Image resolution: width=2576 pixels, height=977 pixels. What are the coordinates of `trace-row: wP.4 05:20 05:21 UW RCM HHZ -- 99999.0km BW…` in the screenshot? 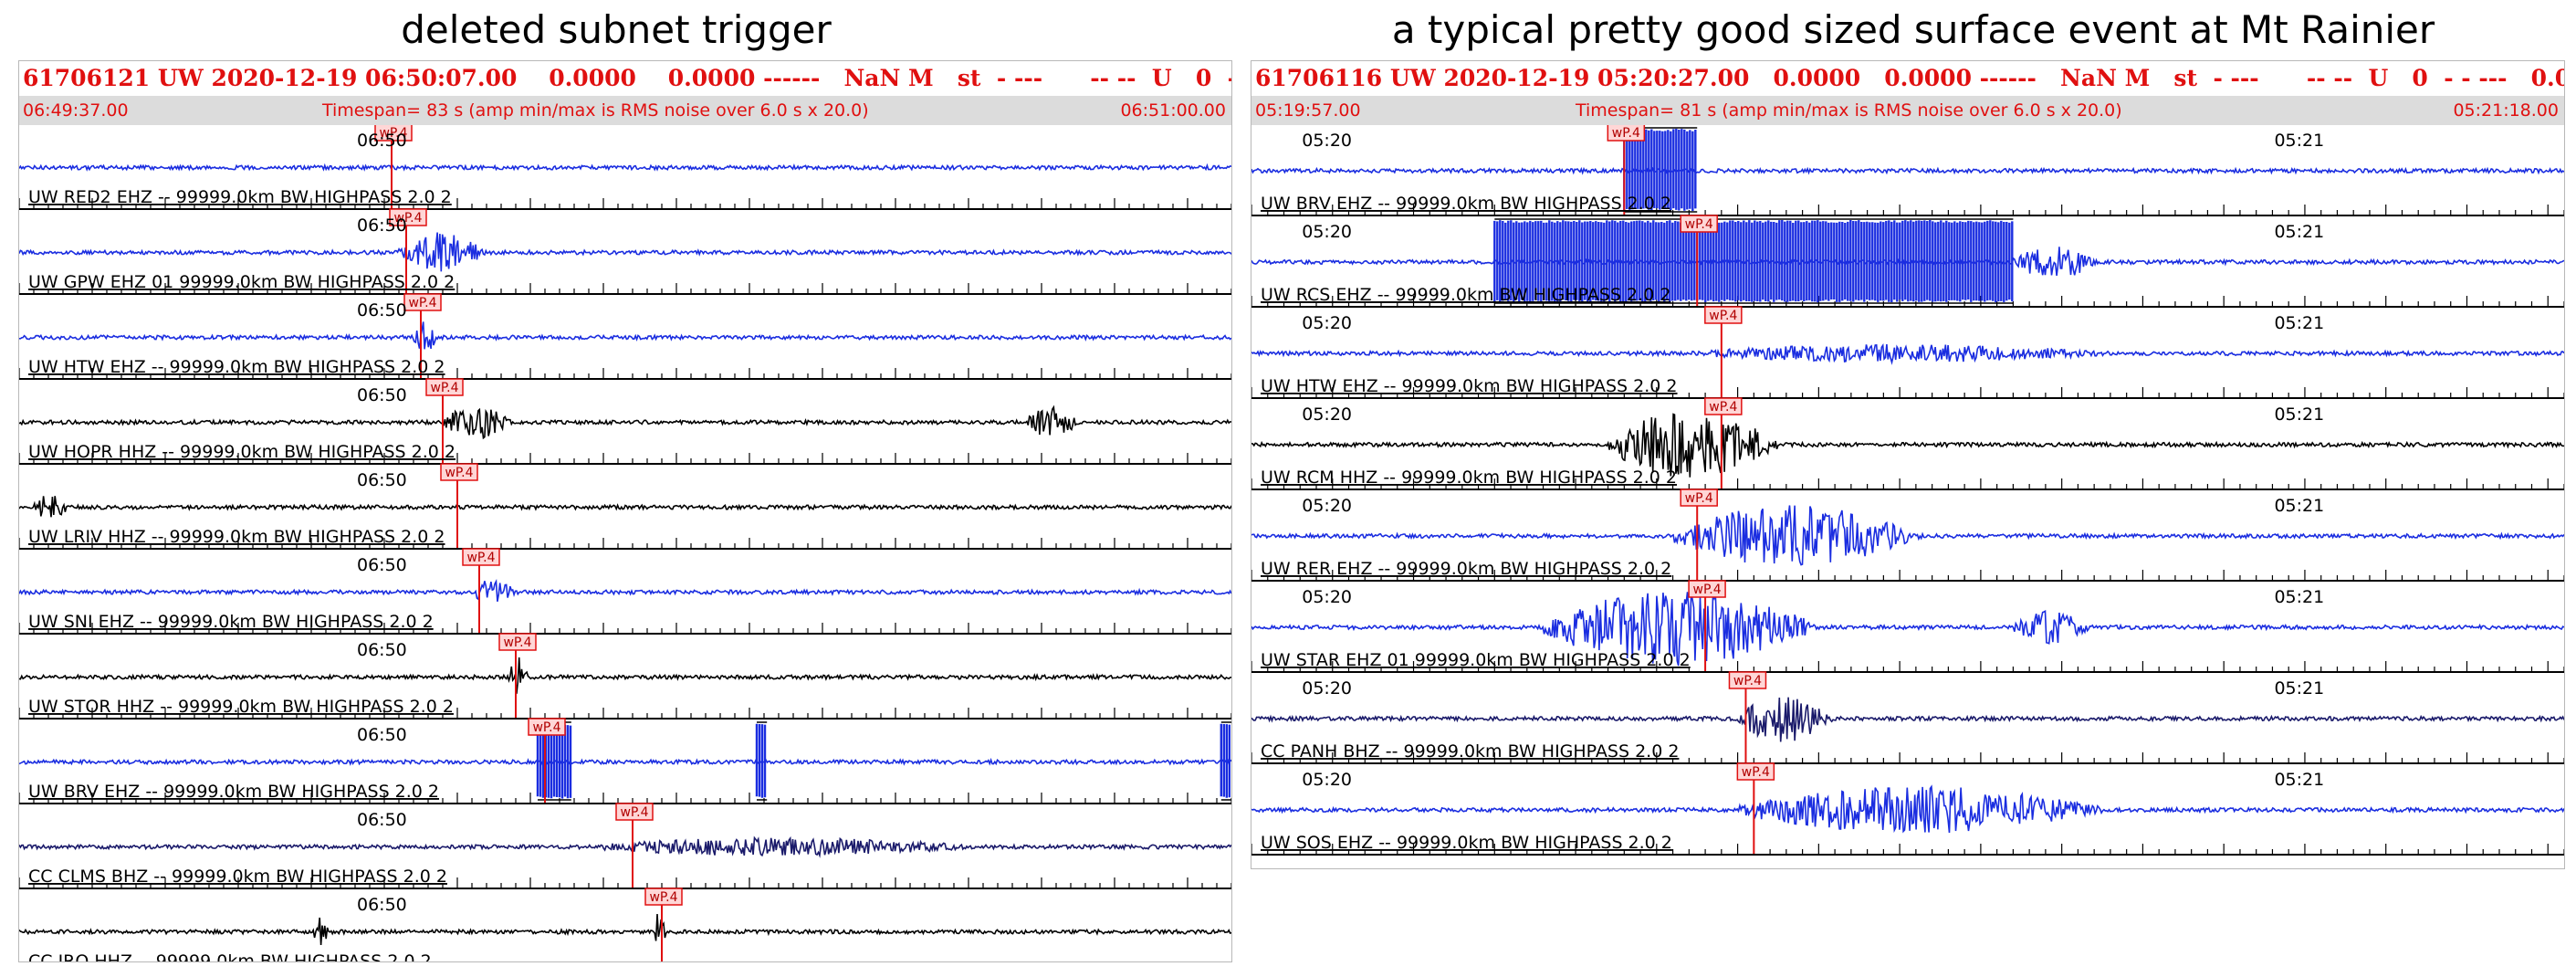 It's located at (1907, 443).